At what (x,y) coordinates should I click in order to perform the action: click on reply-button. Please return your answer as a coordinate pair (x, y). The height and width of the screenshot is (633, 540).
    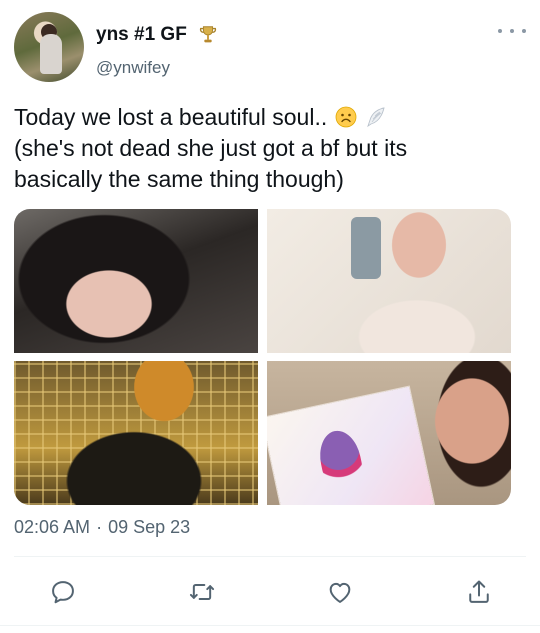
    Looking at the image, I should click on (63, 592).